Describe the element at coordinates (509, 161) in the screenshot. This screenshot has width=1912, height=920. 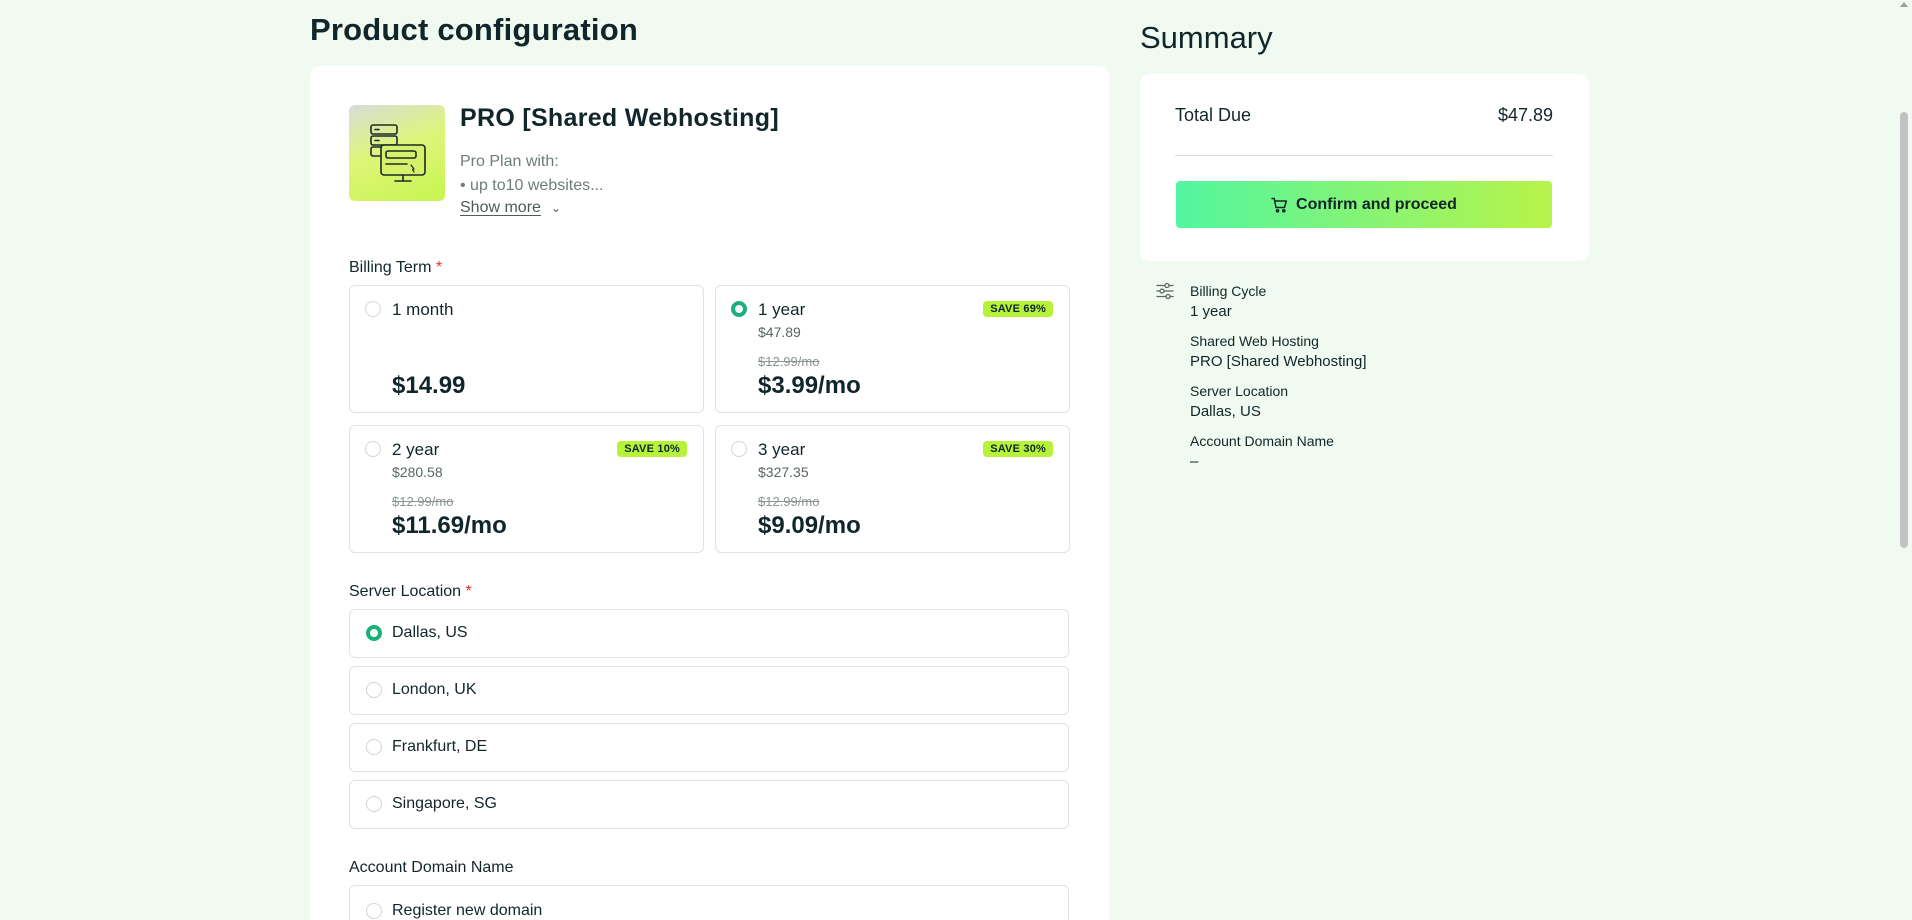
I see `product-desc-line: Pro Plan with:` at that location.